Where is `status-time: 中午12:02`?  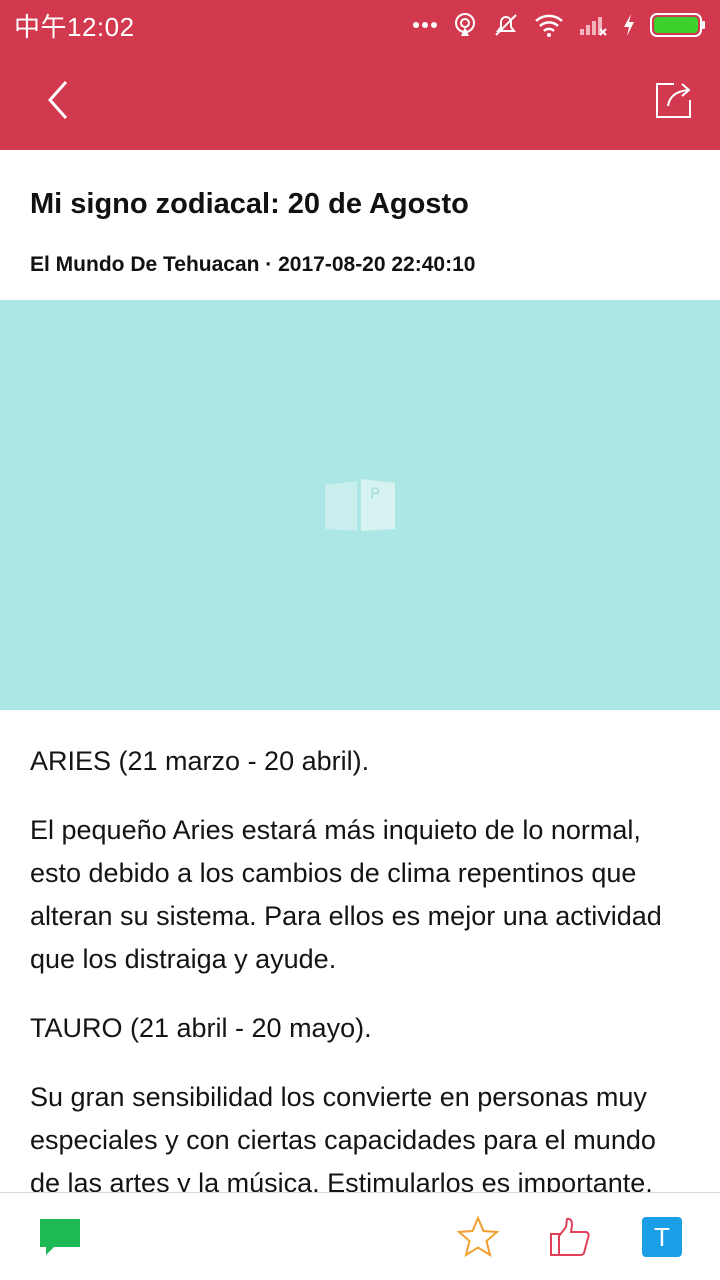
status-time: 中午12:02 is located at coordinates (74, 26).